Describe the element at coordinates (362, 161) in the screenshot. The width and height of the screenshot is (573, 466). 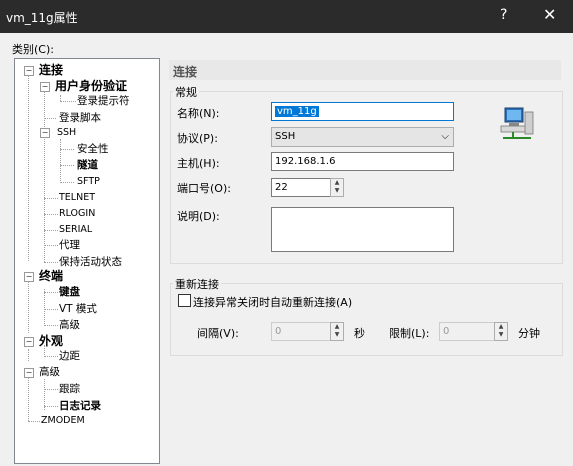
I see `host-field: 192.168.1.6` at that location.